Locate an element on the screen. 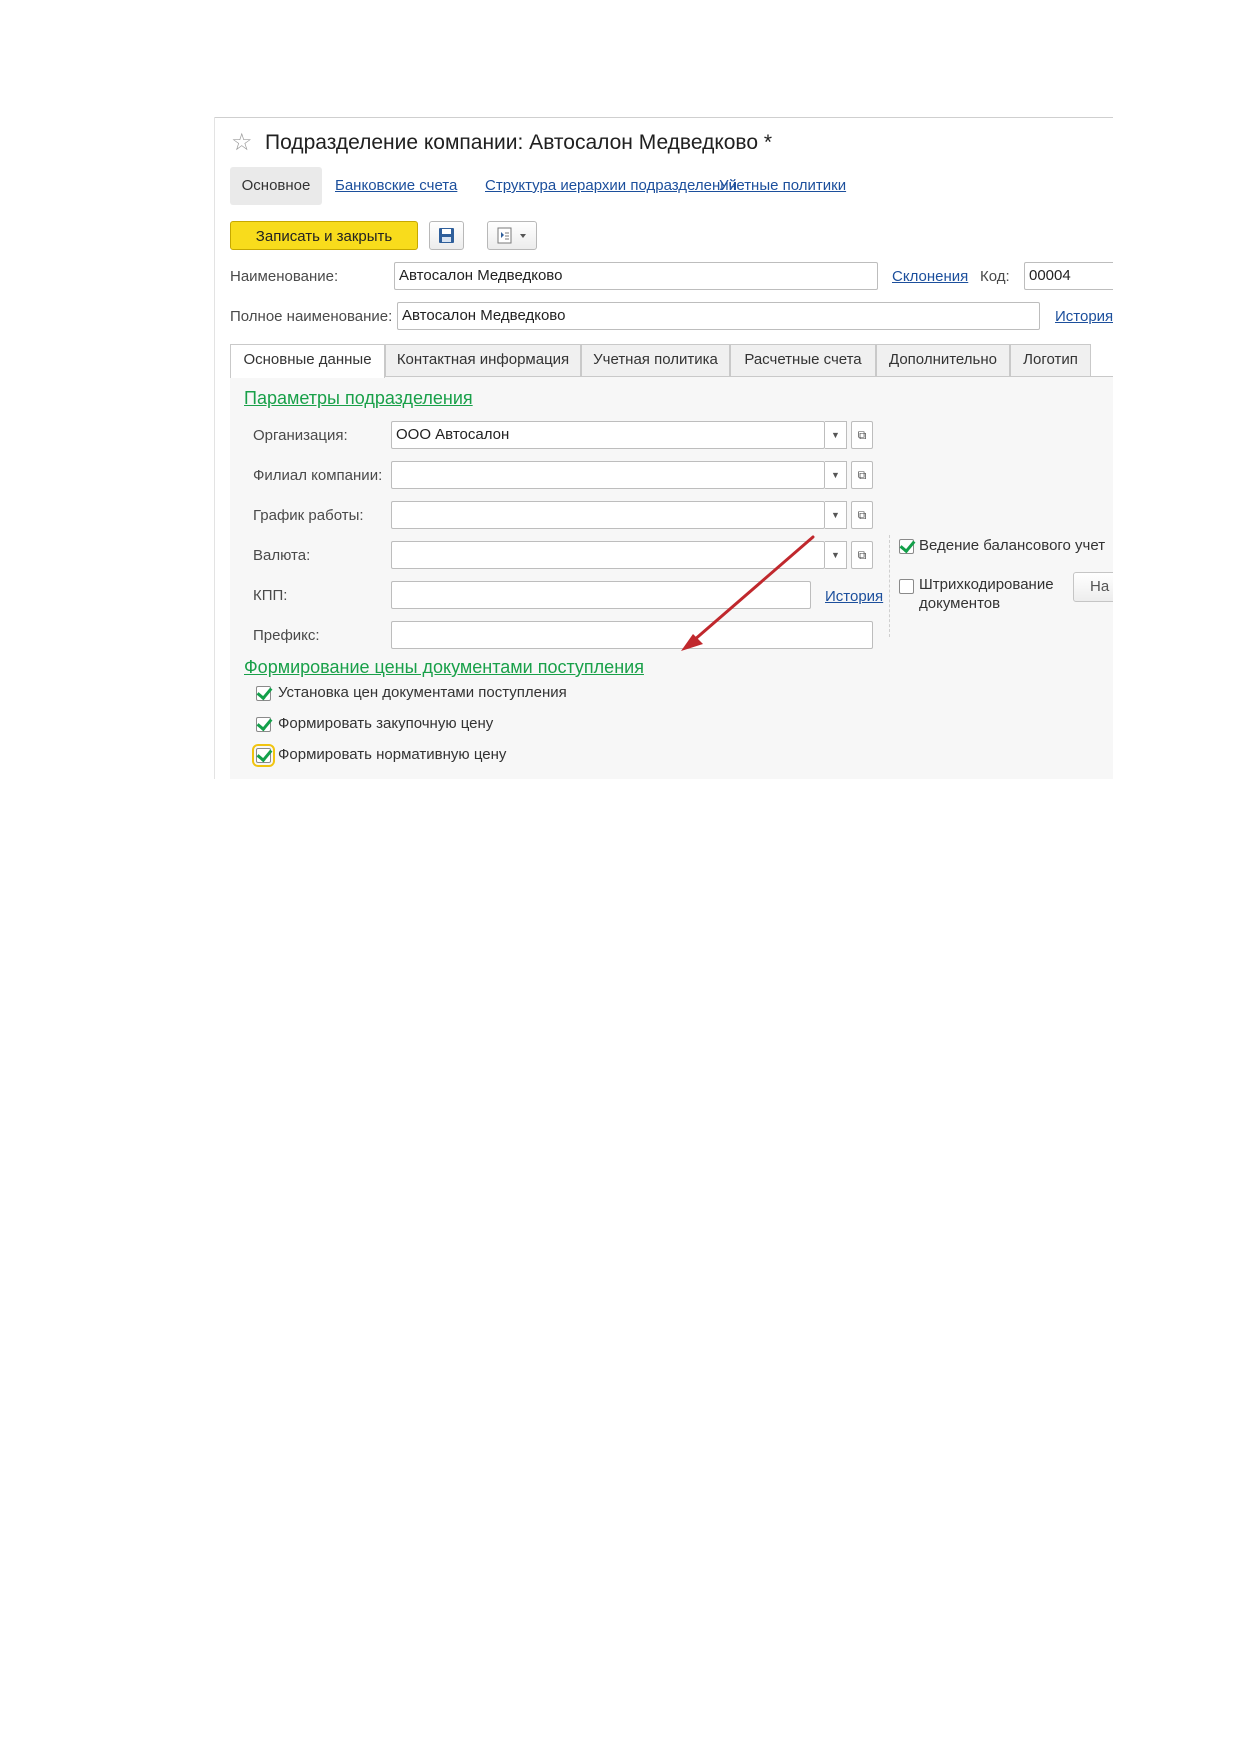  nav-hierarchy: Структура иерархии подразделений is located at coordinates (611, 186).